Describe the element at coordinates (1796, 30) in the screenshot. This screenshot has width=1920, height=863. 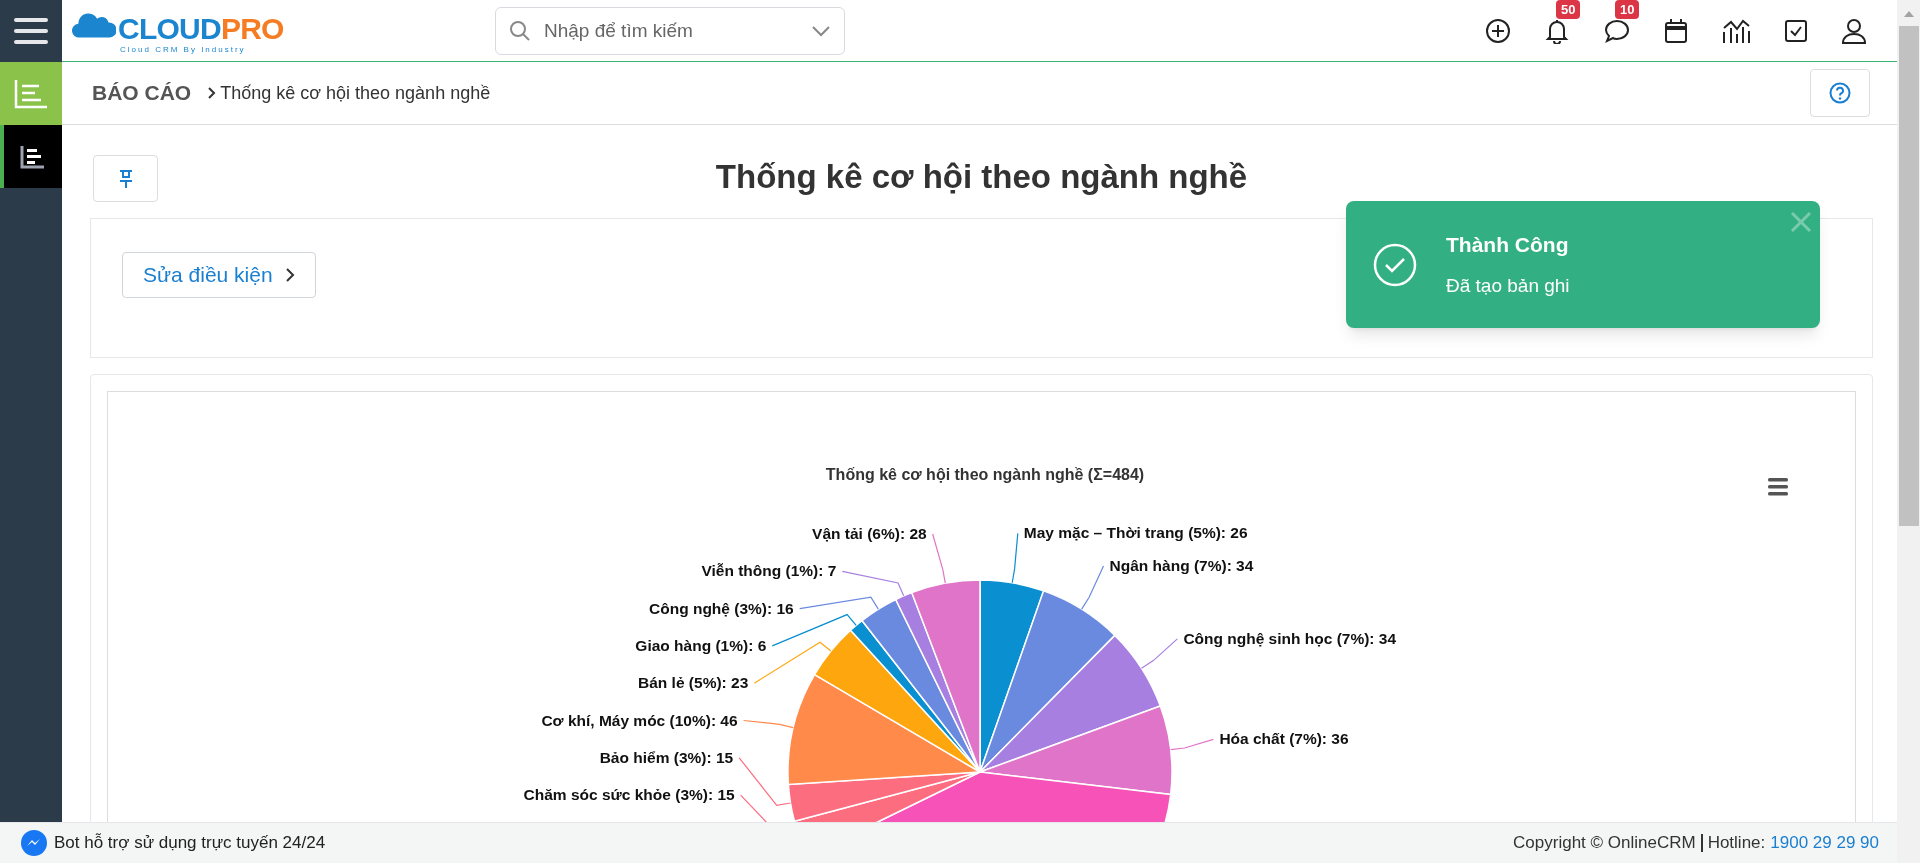
I see `checkbox-icon` at that location.